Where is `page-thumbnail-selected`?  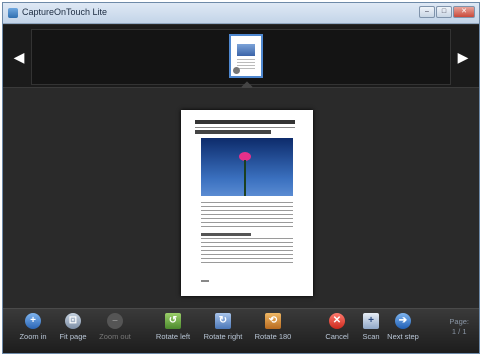
page-thumbnail-selected is located at coordinates (246, 56).